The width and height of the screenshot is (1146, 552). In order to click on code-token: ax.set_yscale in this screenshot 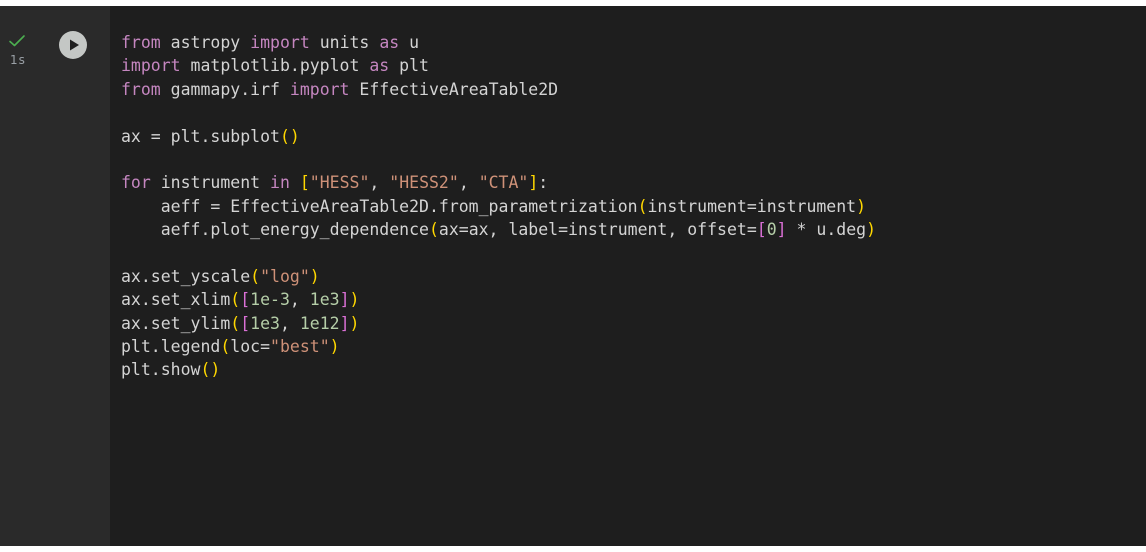, I will do `click(186, 276)`.